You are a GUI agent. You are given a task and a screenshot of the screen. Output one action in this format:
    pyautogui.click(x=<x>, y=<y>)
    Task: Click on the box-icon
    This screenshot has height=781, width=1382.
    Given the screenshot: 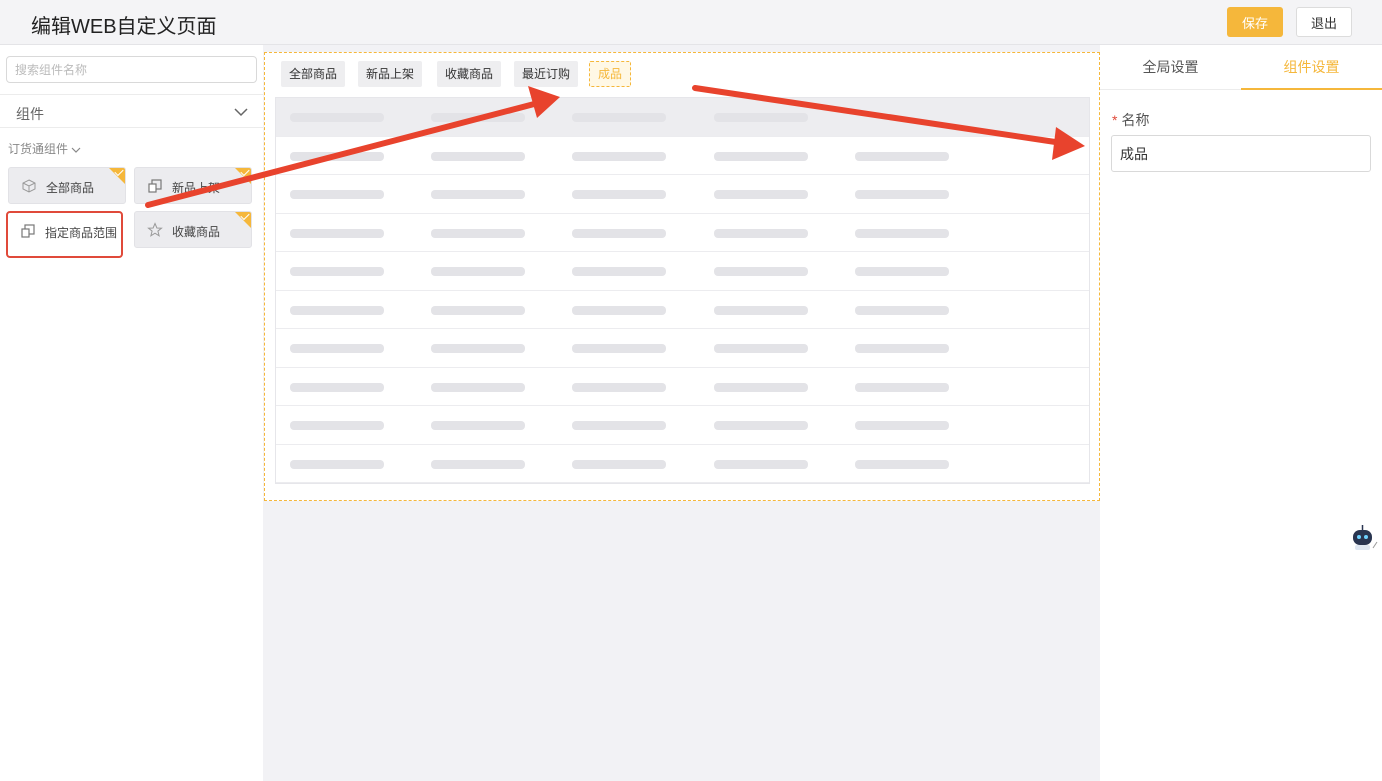 What is the action you would take?
    pyautogui.click(x=29, y=186)
    